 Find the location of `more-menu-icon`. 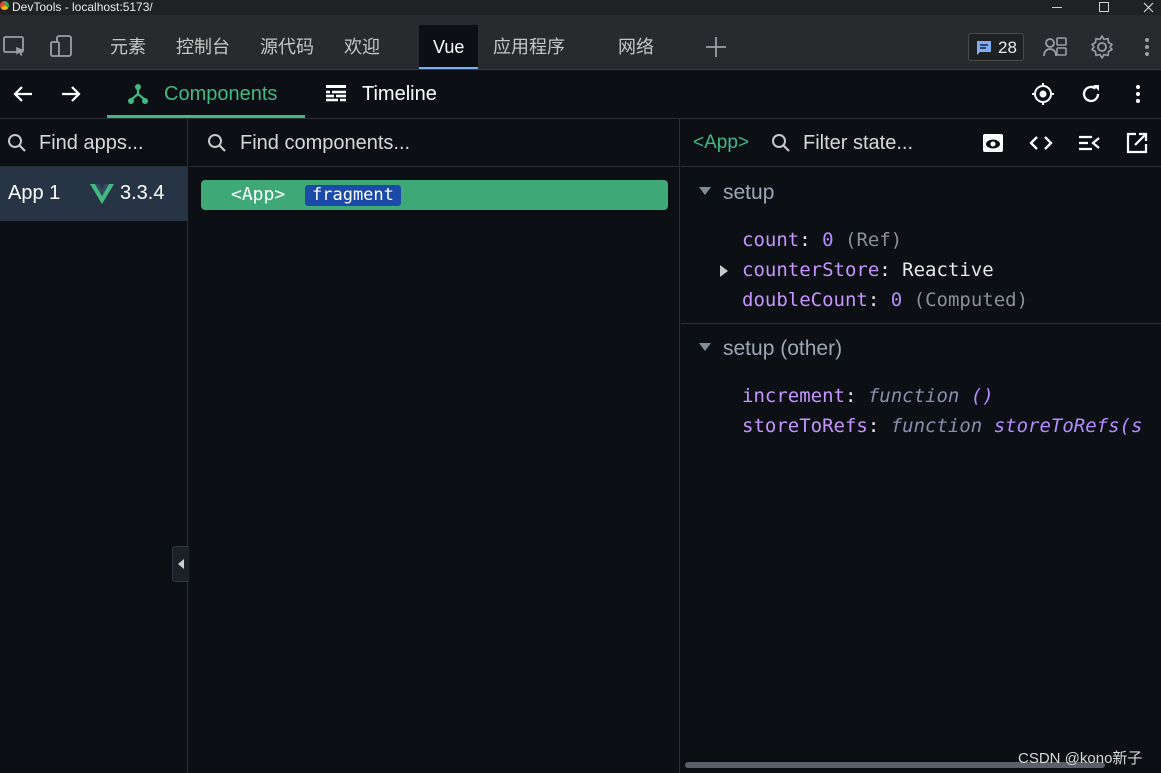

more-menu-icon is located at coordinates (1138, 94).